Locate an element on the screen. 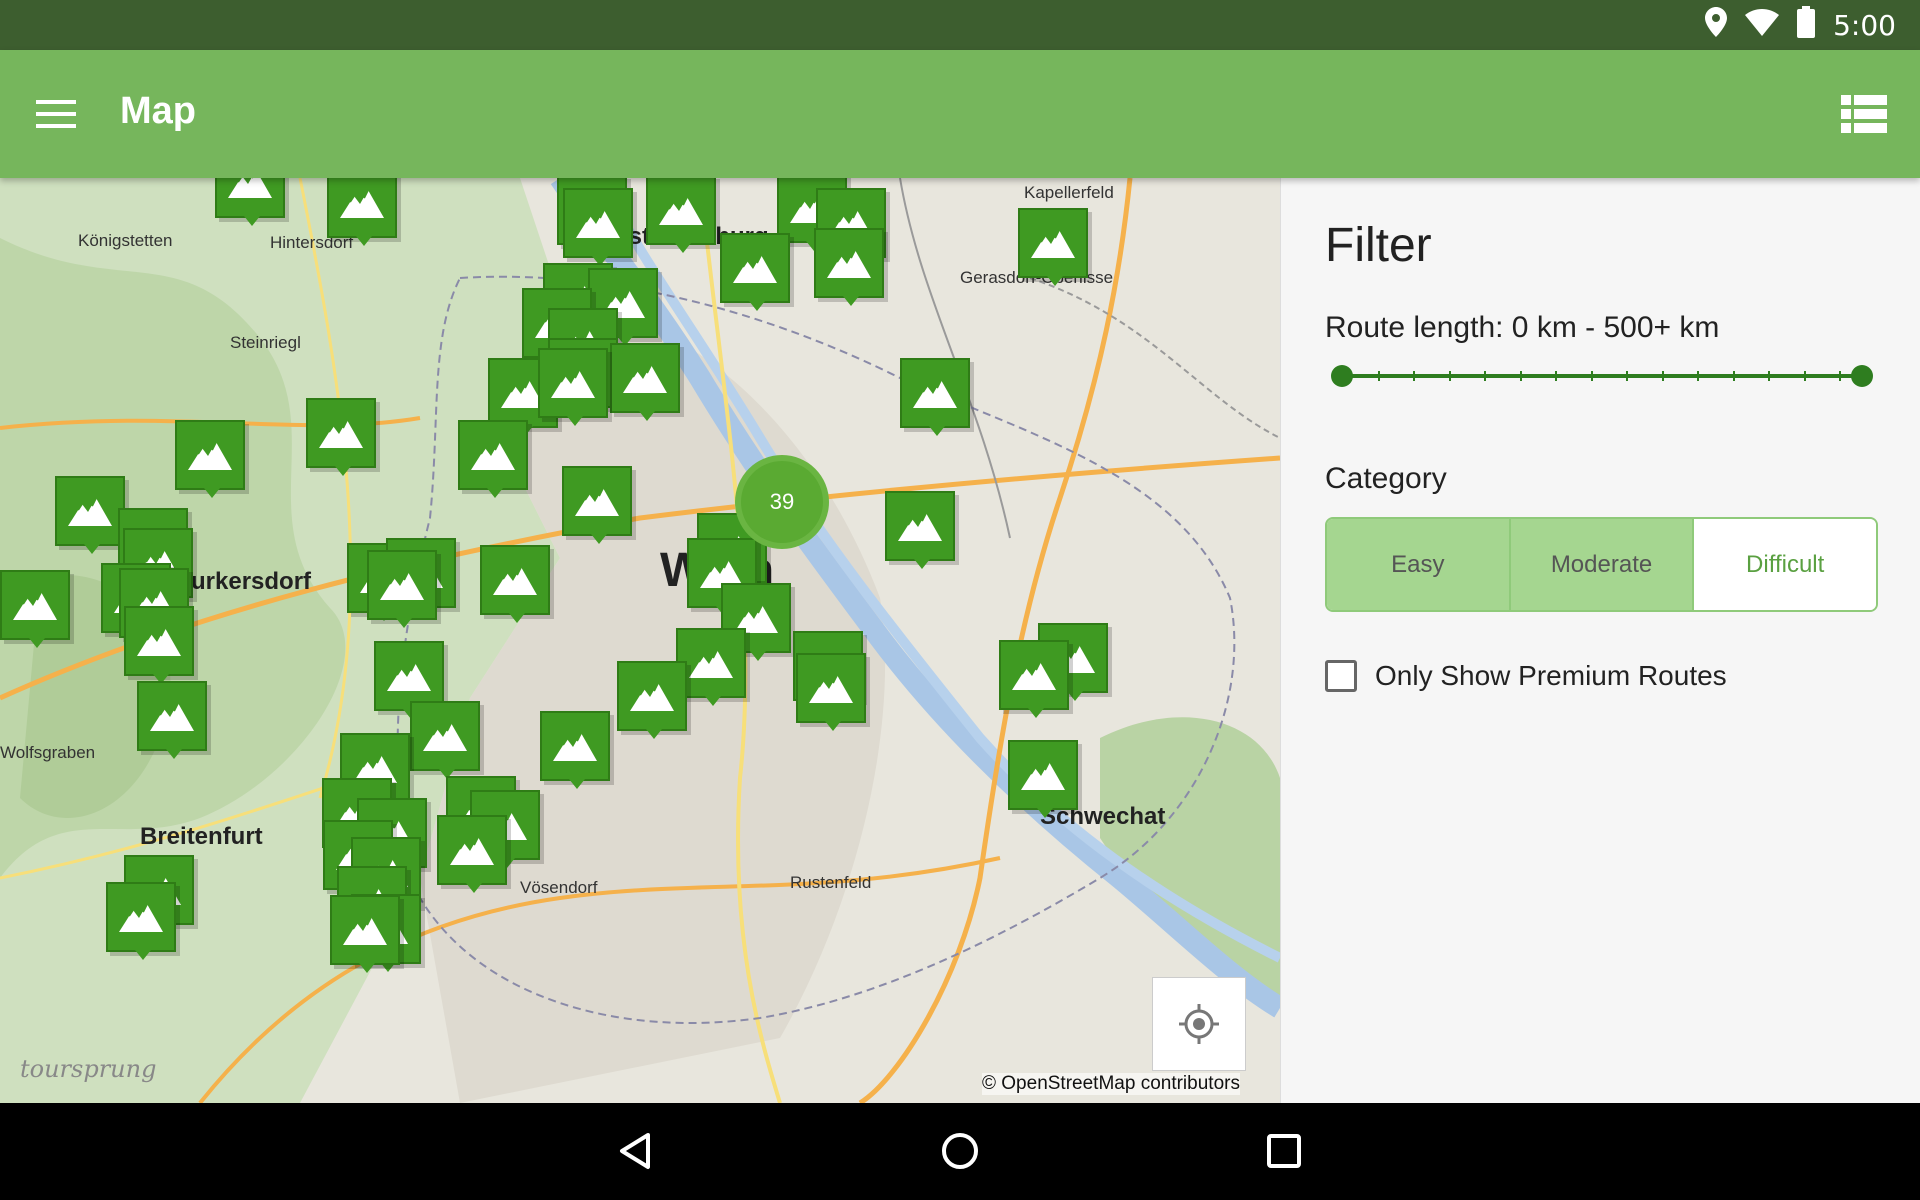 This screenshot has height=1200, width=1920. premium-checkbox is located at coordinates (1341, 676).